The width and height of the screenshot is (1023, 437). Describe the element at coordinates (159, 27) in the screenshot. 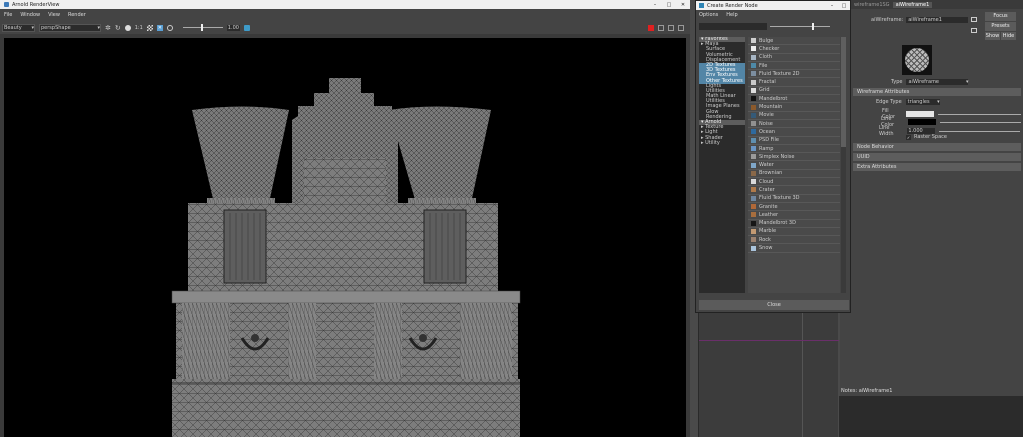

I see `crop-region-icon: ✕` at that location.